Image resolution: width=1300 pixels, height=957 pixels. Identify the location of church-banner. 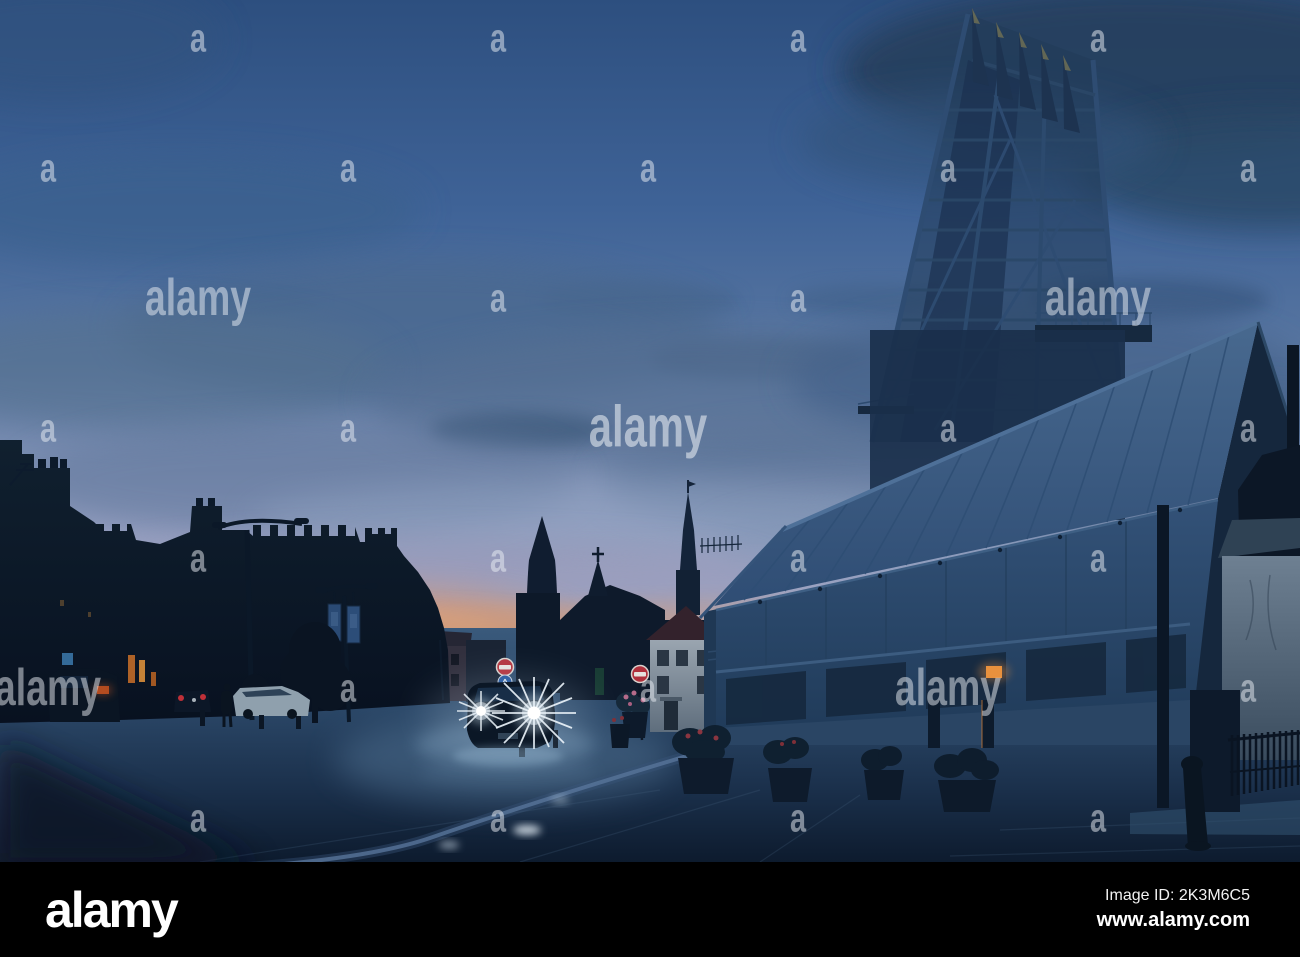
(599, 681).